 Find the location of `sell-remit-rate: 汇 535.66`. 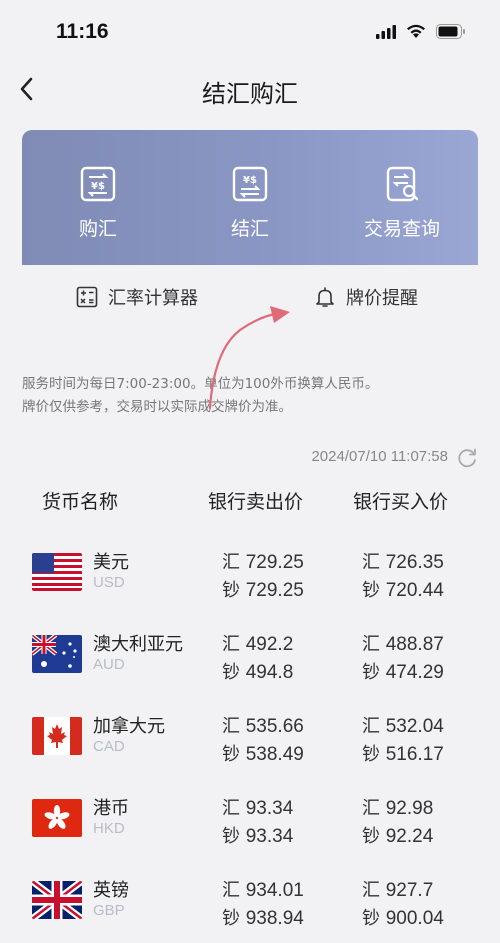

sell-remit-rate: 汇 535.66 is located at coordinates (263, 725).